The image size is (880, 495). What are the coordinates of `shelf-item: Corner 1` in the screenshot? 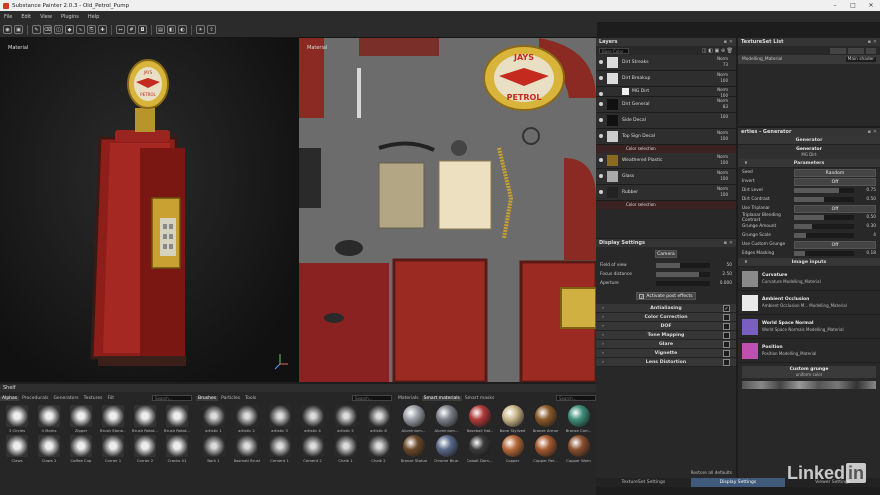 It's located at (113, 449).